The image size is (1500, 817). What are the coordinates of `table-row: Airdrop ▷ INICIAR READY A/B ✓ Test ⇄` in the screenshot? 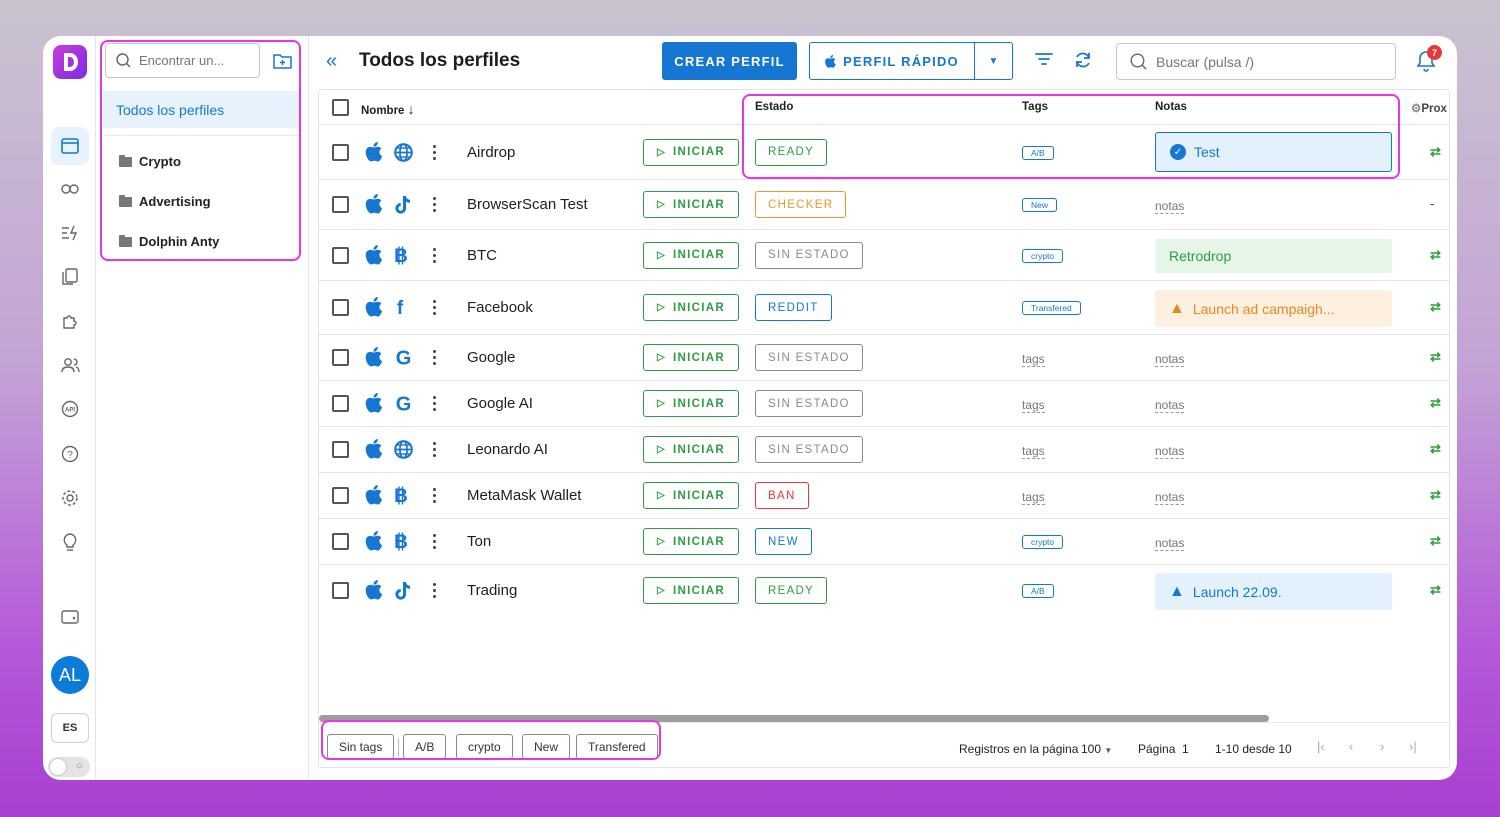 It's located at (884, 152).